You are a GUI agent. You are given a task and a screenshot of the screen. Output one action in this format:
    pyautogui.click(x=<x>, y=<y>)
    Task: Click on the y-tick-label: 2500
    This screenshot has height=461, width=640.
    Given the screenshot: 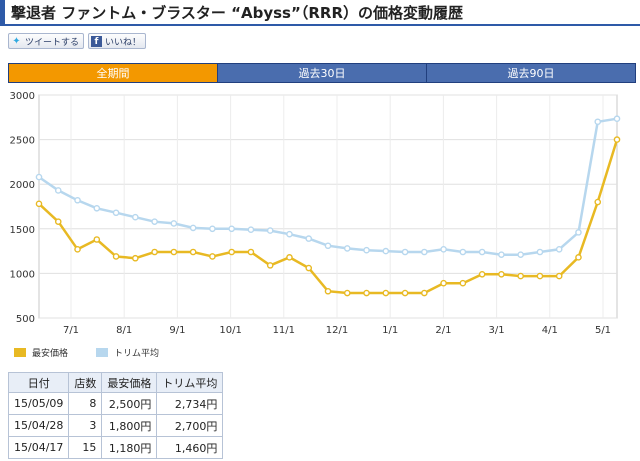 What is the action you would take?
    pyautogui.click(x=22, y=141)
    